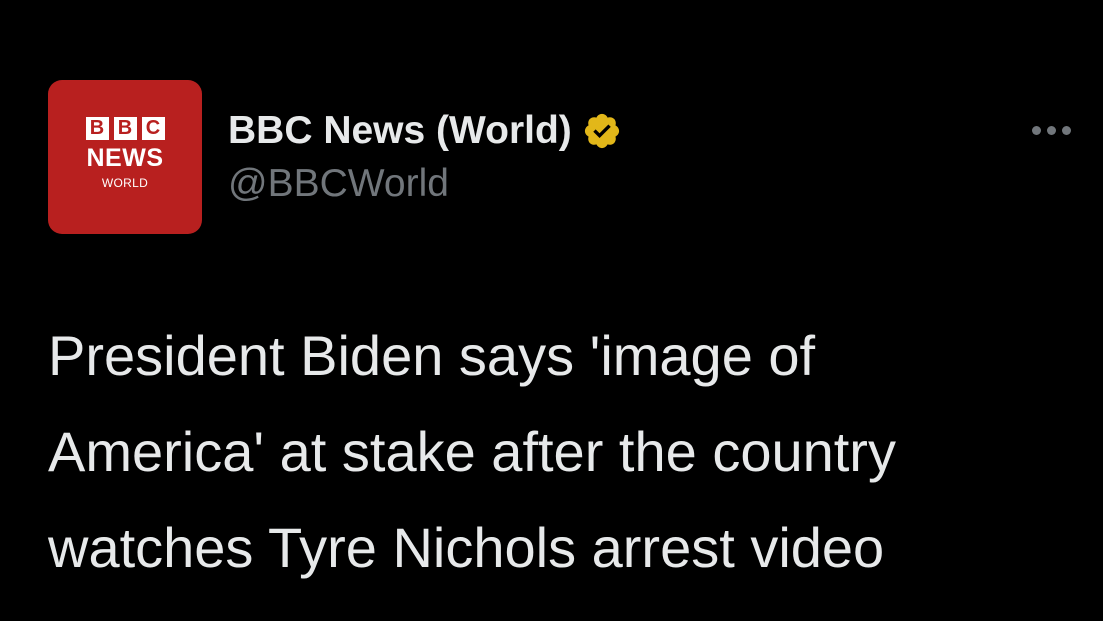 This screenshot has width=1103, height=621. What do you see at coordinates (338, 184) in the screenshot?
I see `author-handle: @BBCWorld` at bounding box center [338, 184].